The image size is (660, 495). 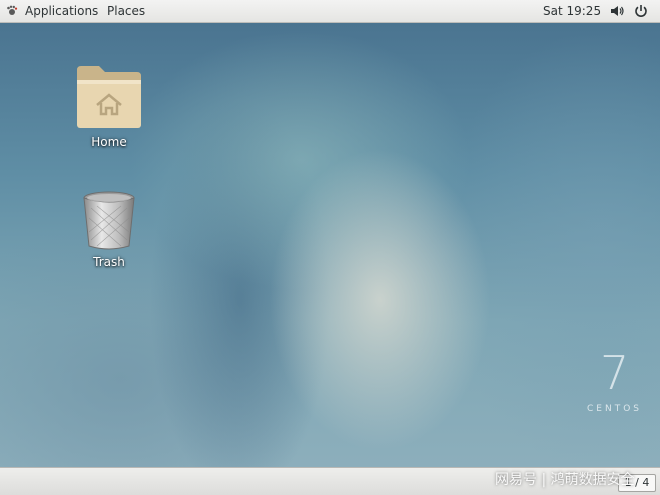 What do you see at coordinates (330, 11) in the screenshot?
I see `top-panel: Applications Places Sat 19:25` at bounding box center [330, 11].